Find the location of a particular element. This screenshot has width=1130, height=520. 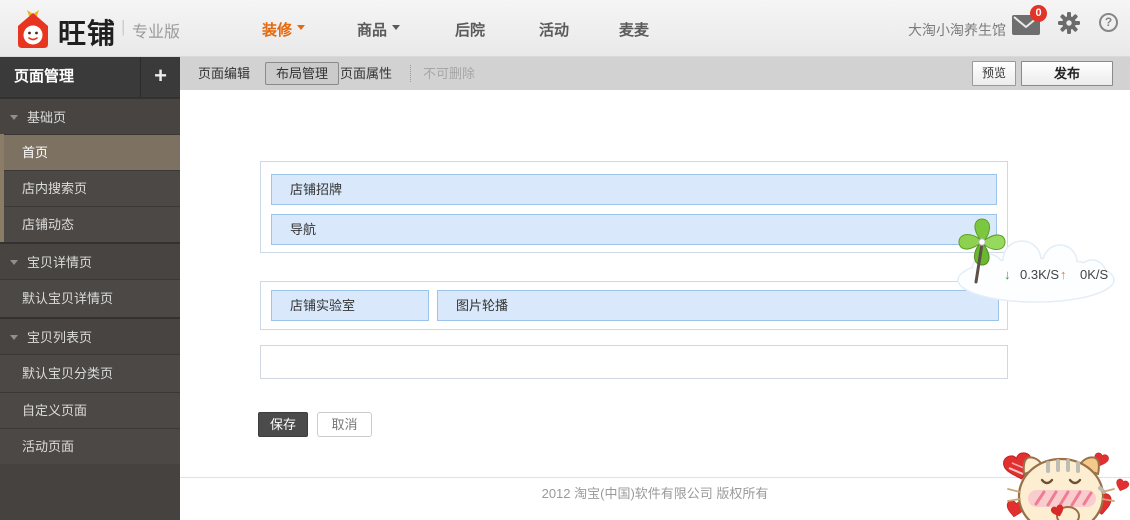

sidebar-item-label: 自定义页面 is located at coordinates (55, 410).